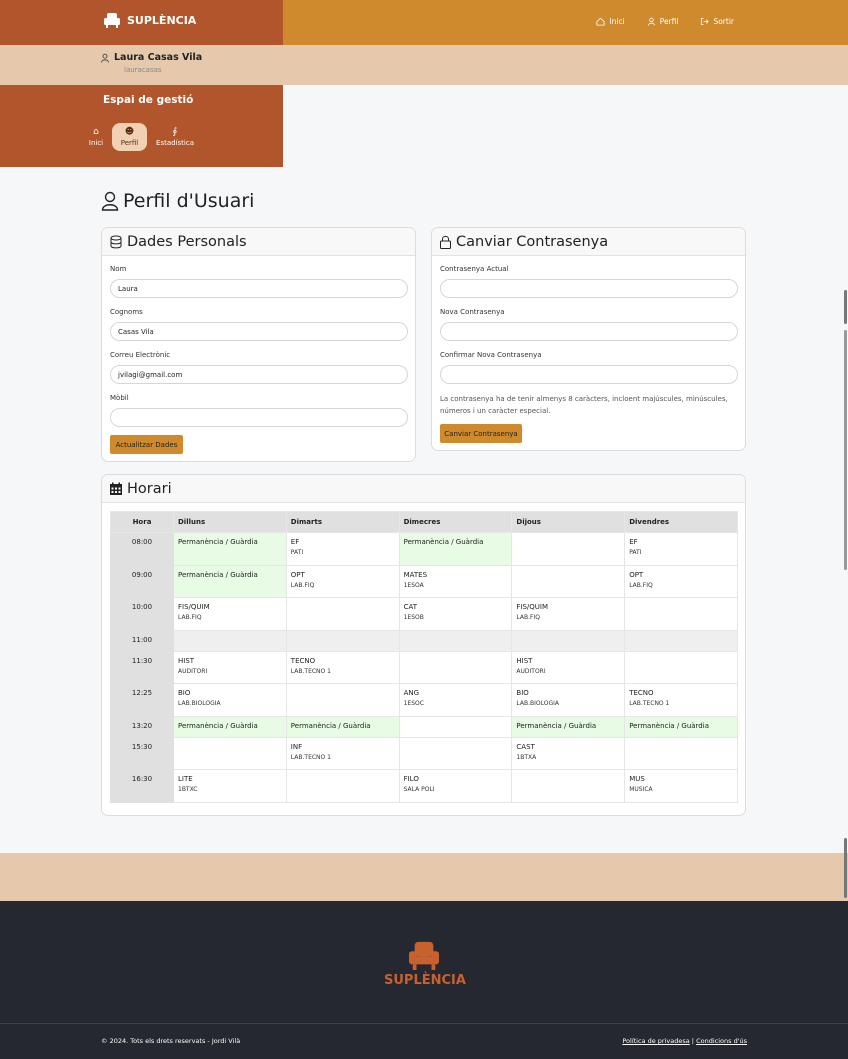 This screenshot has width=848, height=1059. Describe the element at coordinates (259, 417) in the screenshot. I see `mobil-field` at that location.